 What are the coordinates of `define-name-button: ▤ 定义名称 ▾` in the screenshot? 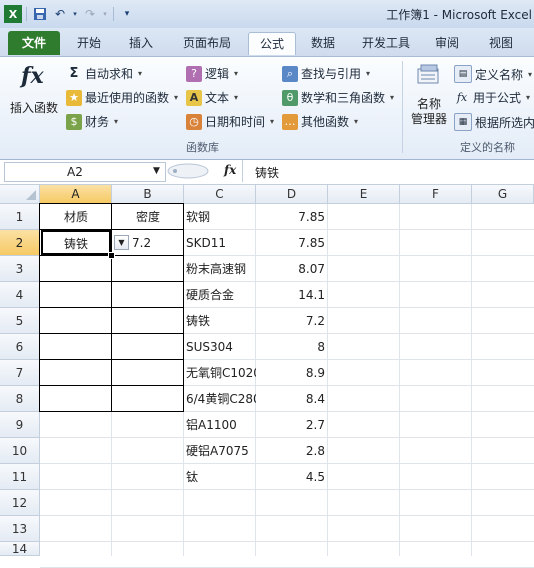 It's located at (493, 74).